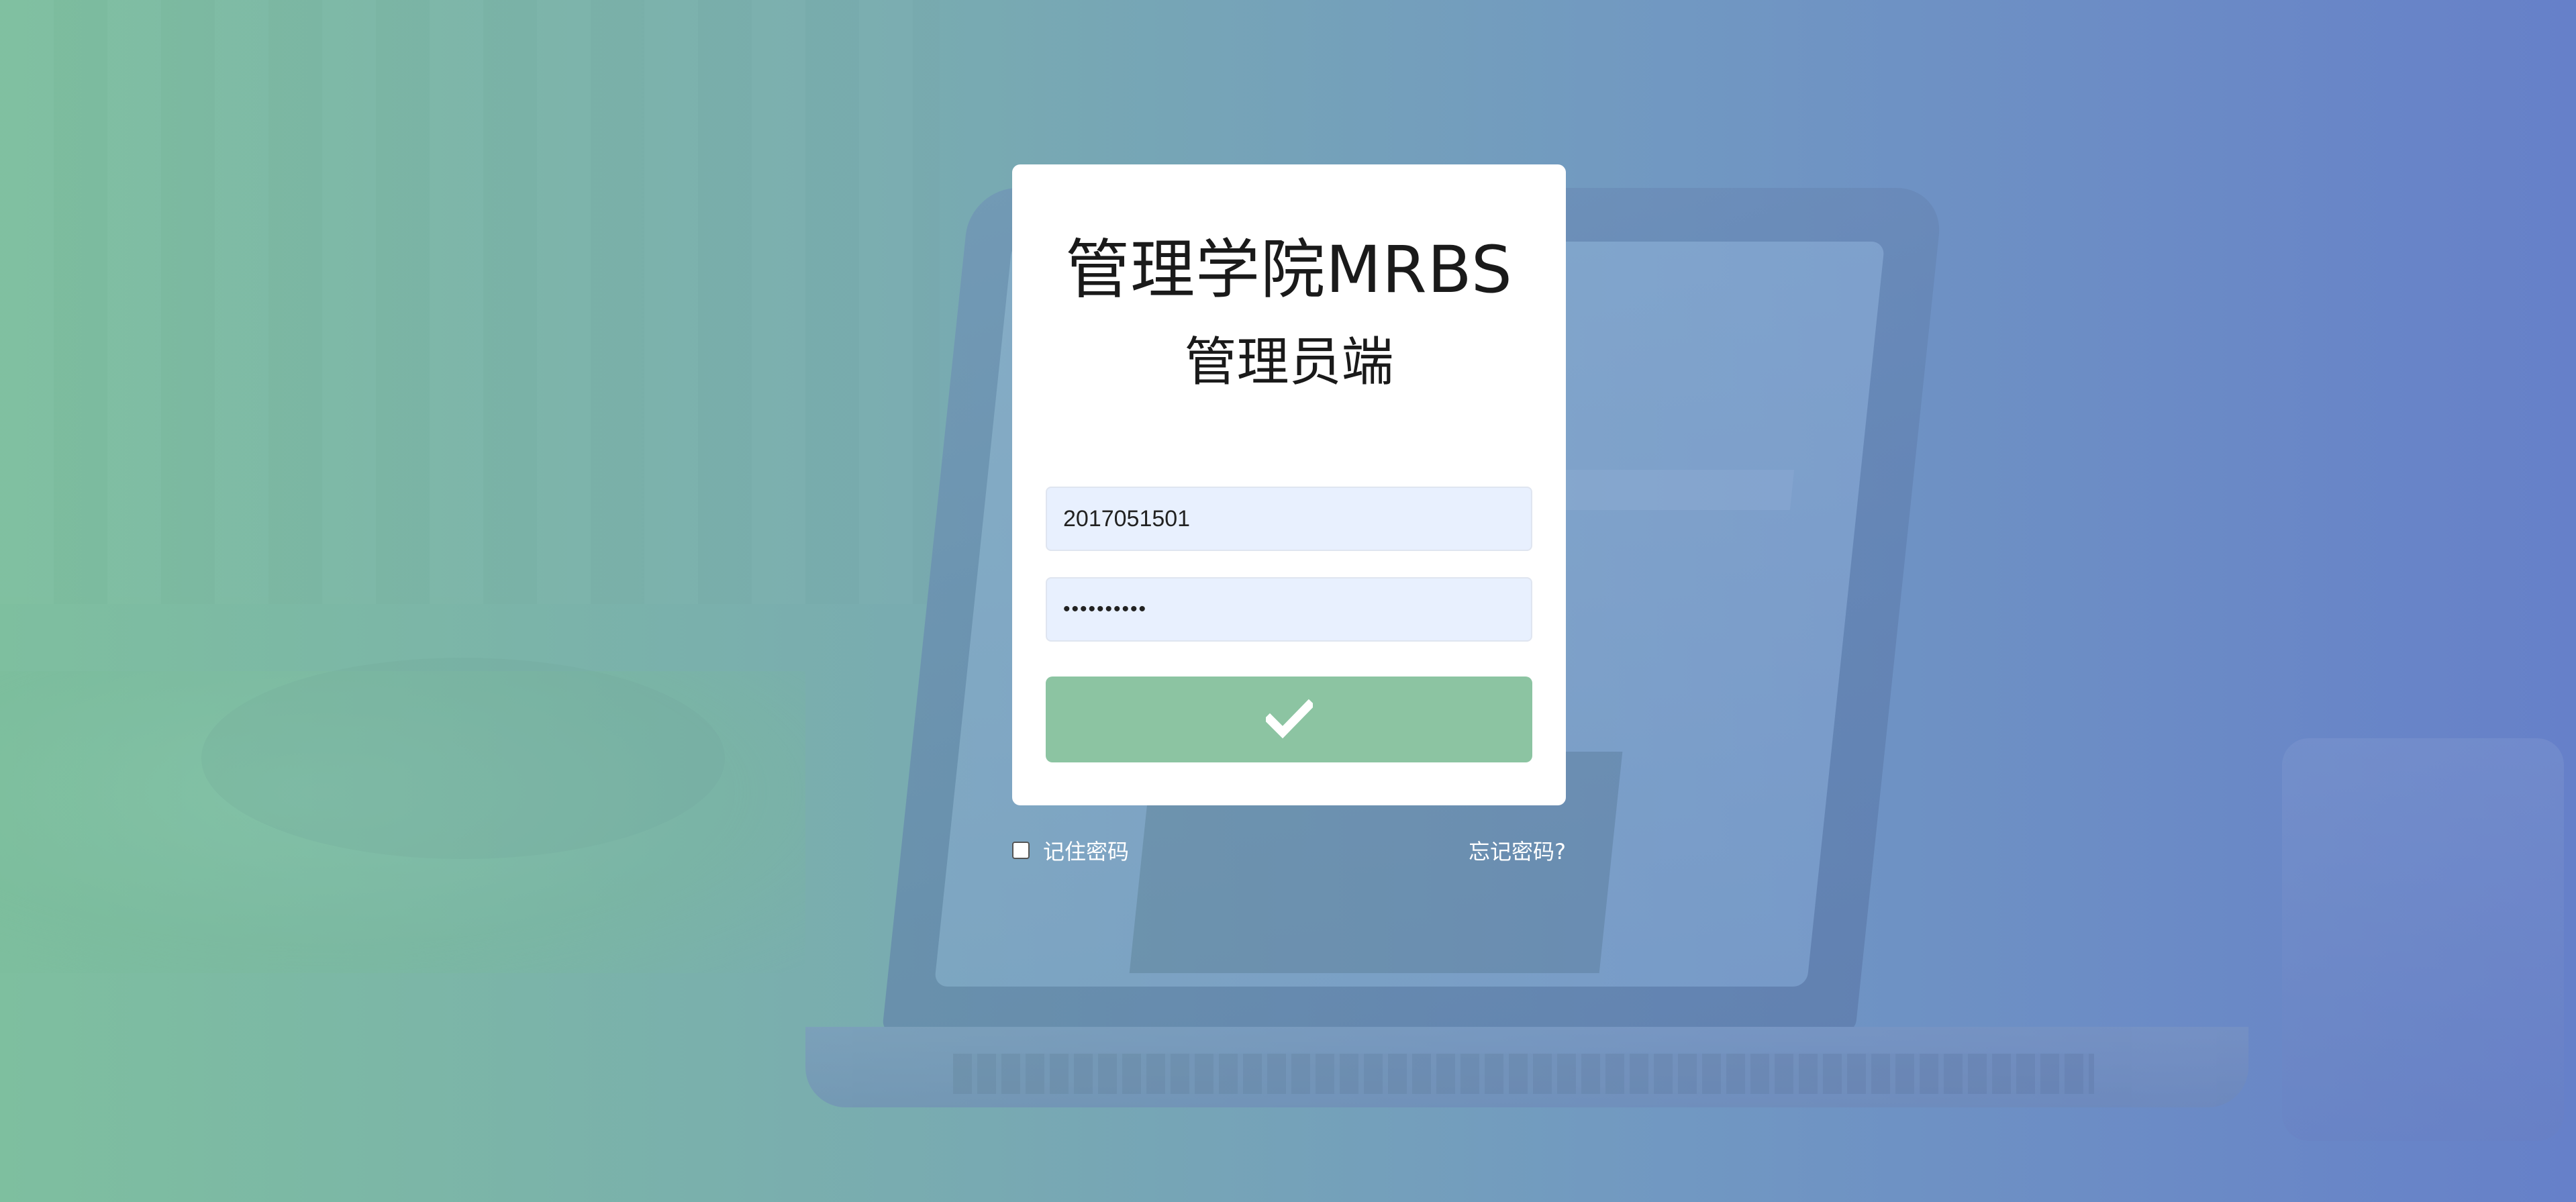 This screenshot has height=1202, width=2576. I want to click on check-icon, so click(1289, 720).